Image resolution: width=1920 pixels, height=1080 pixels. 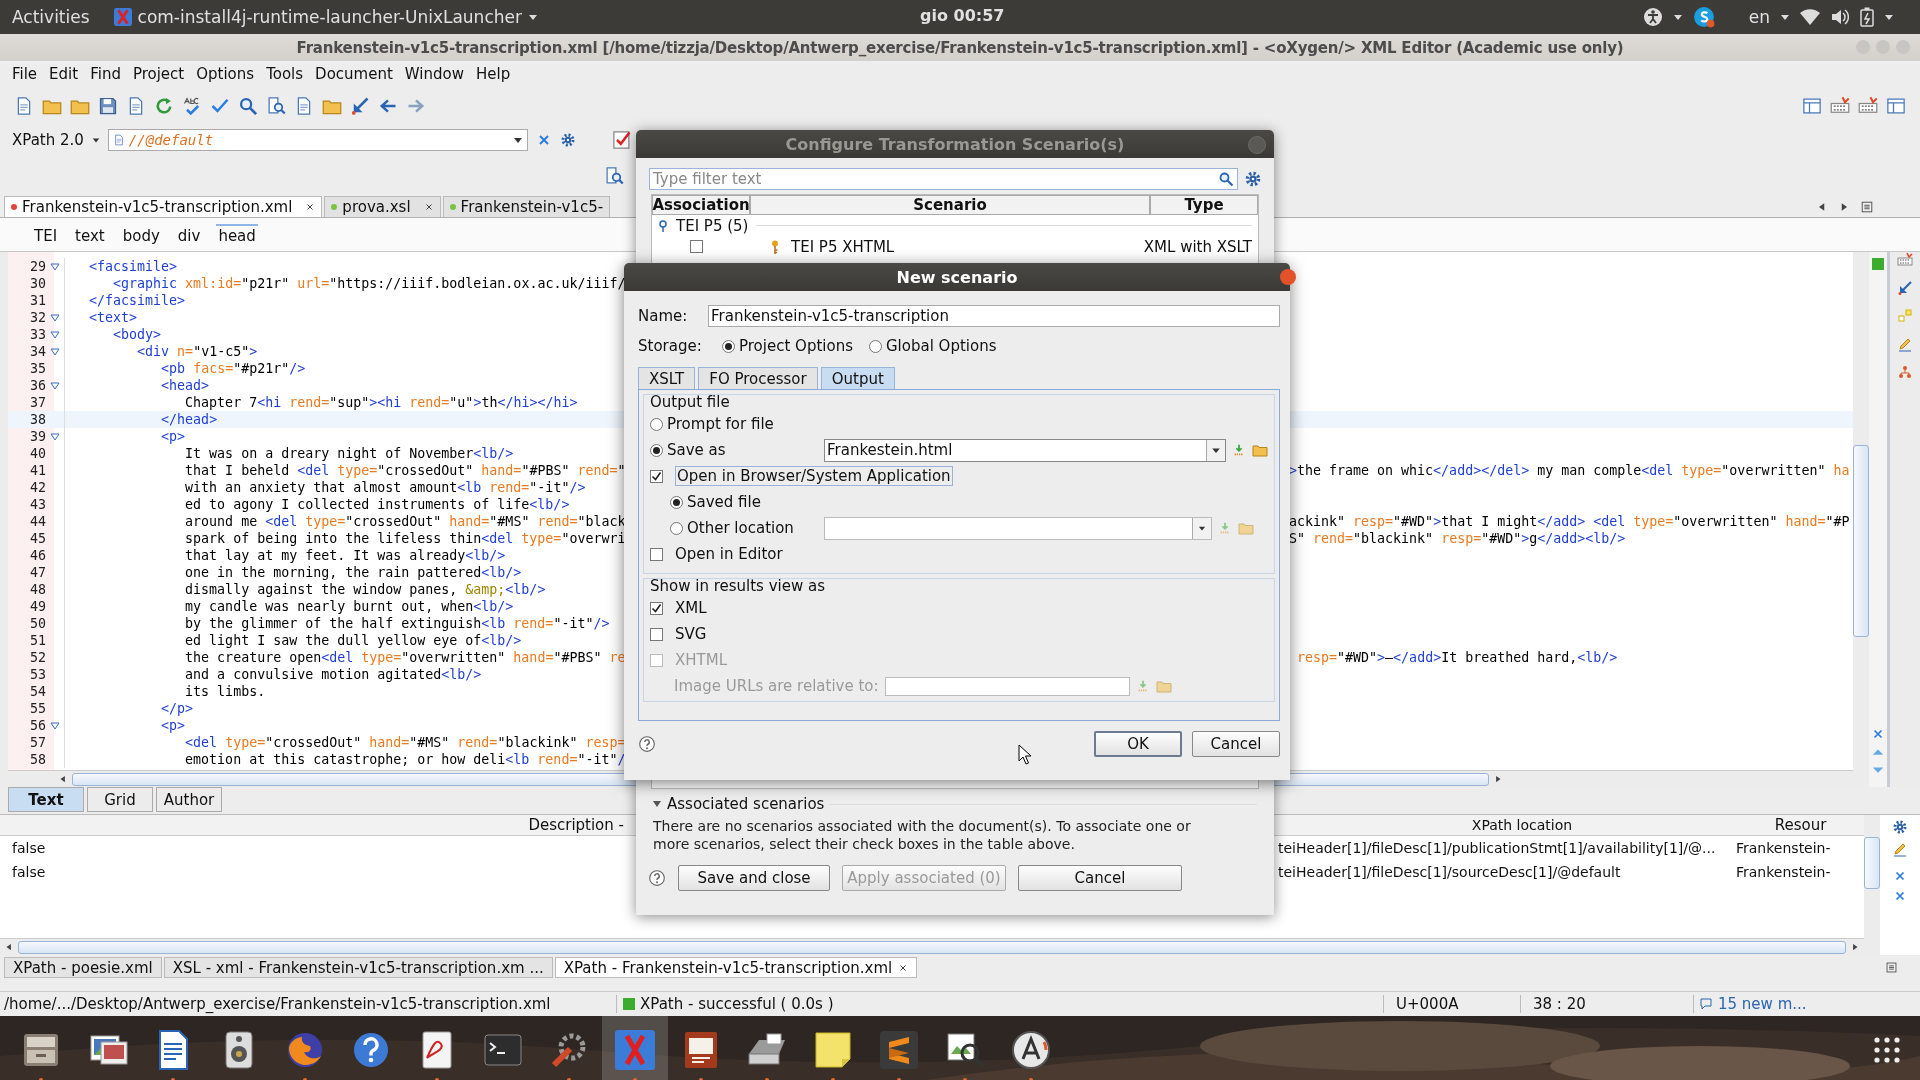 What do you see at coordinates (237, 234) in the screenshot?
I see `breadcrumb-item: head` at bounding box center [237, 234].